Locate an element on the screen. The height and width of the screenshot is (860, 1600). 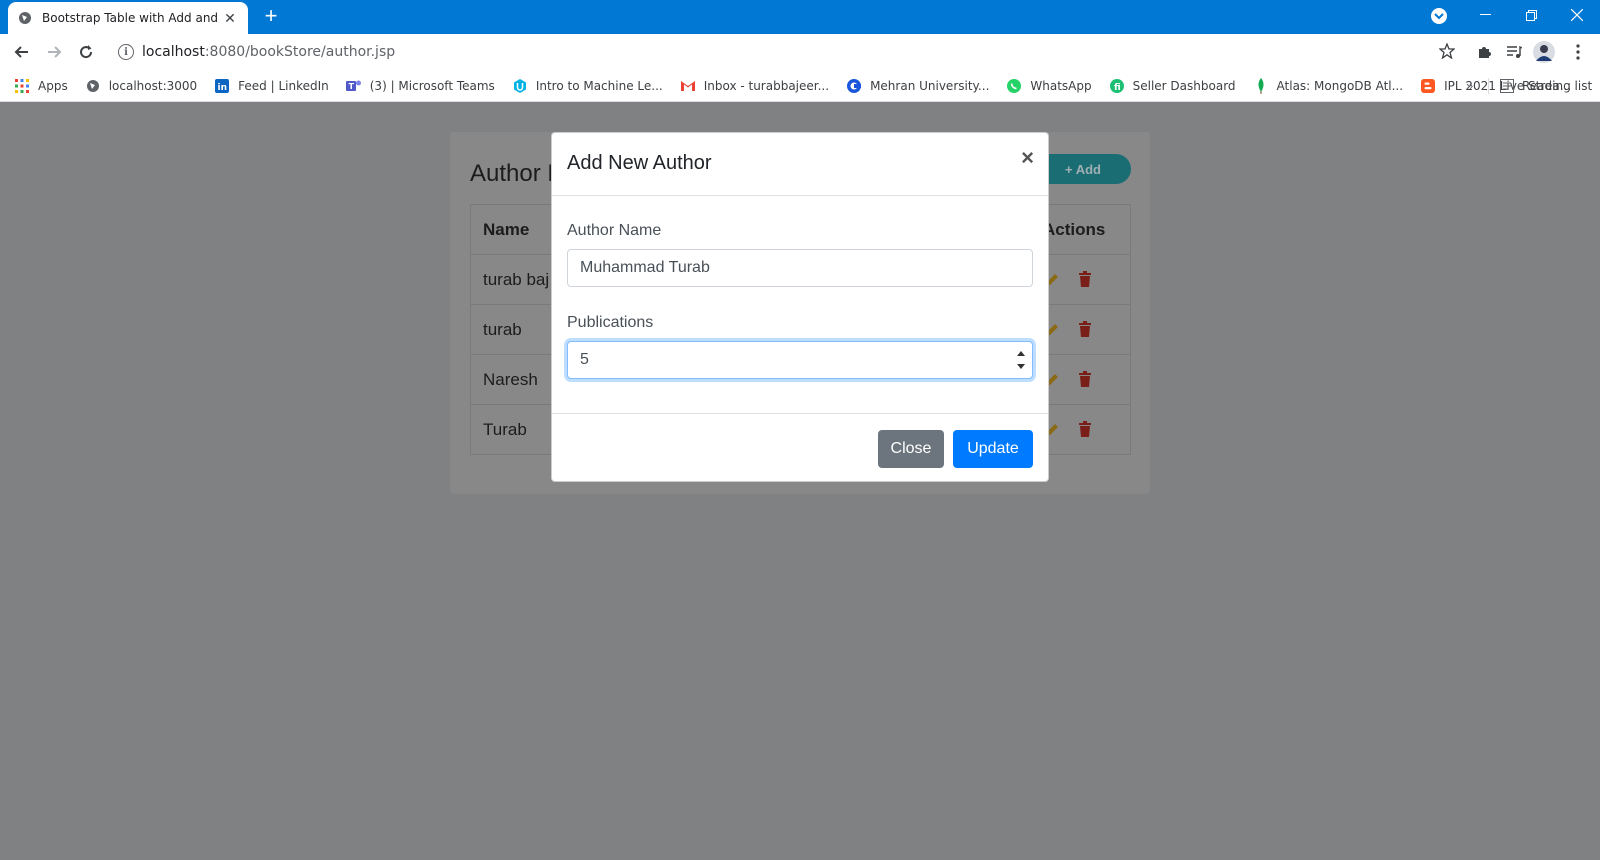
bookmark-label: Seller Dashboard is located at coordinates (1184, 85).